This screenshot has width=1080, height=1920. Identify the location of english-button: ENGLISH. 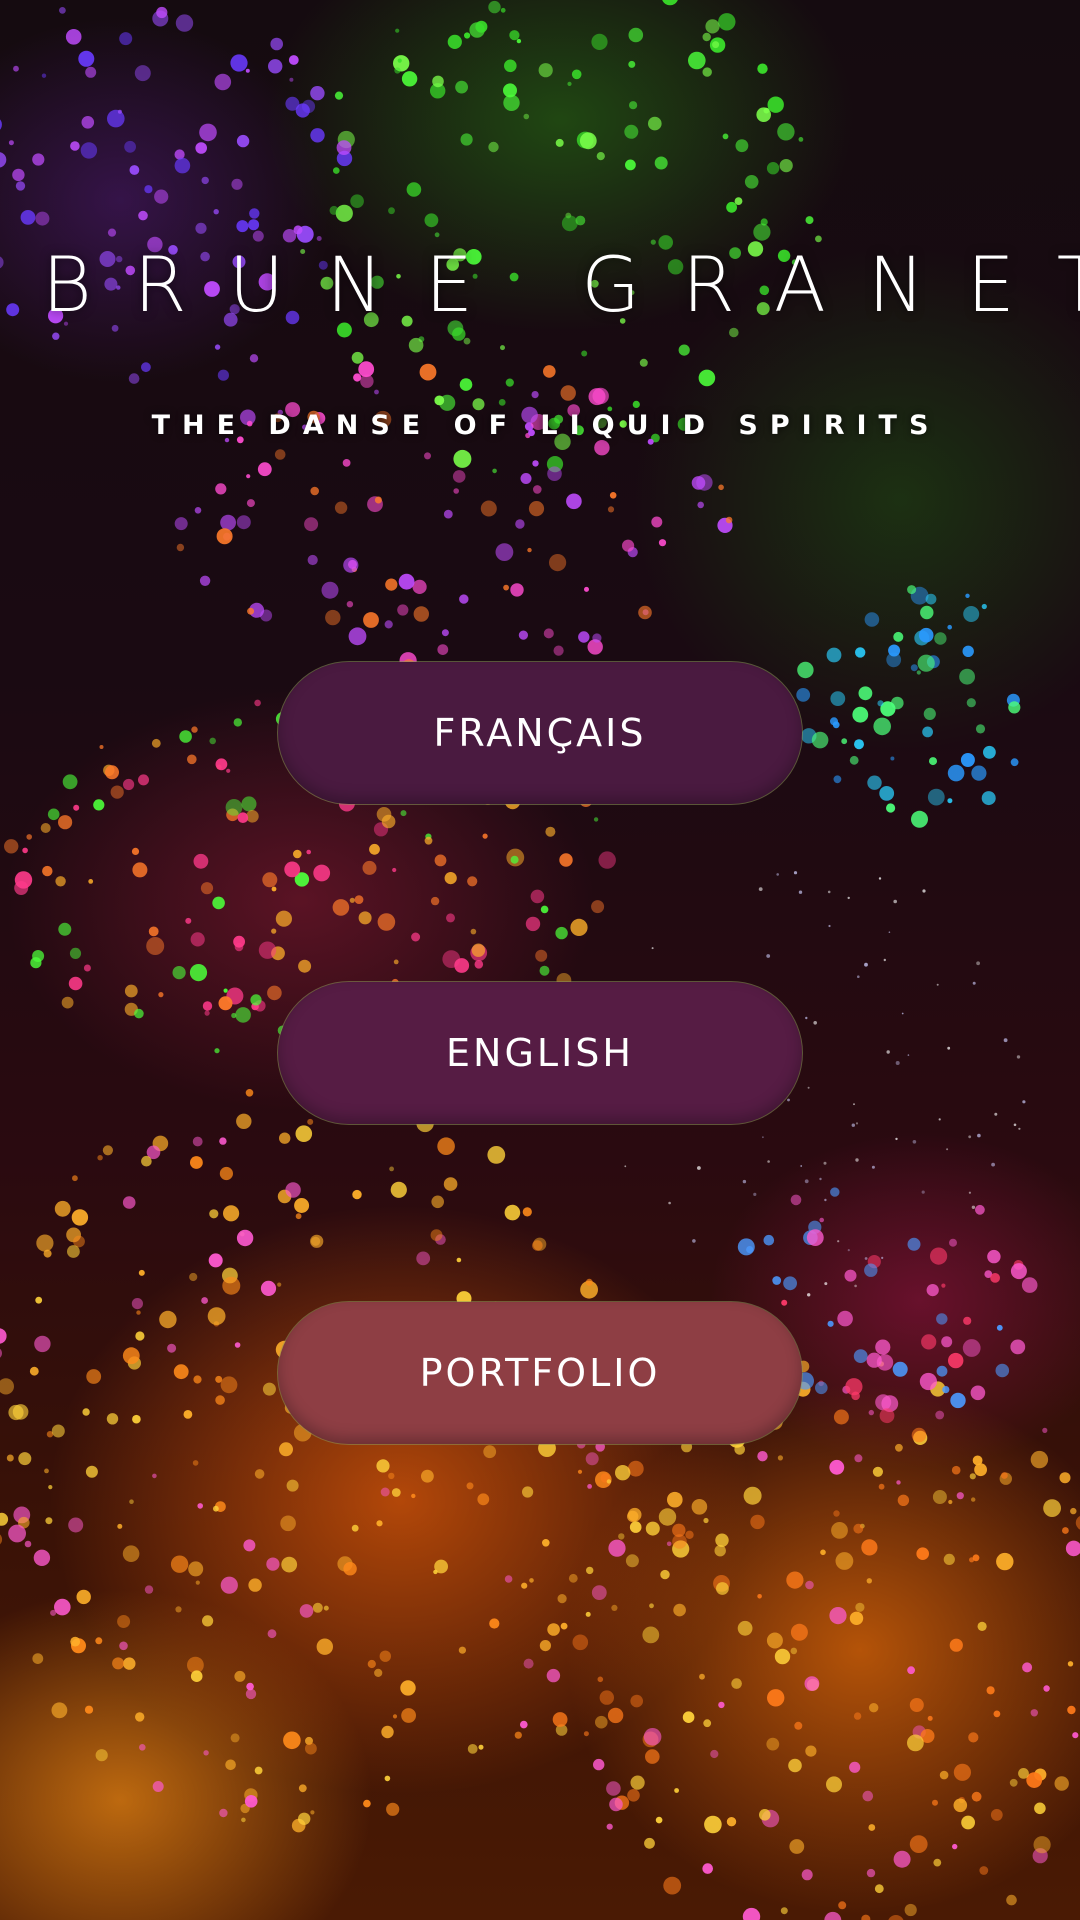
(540, 1053).